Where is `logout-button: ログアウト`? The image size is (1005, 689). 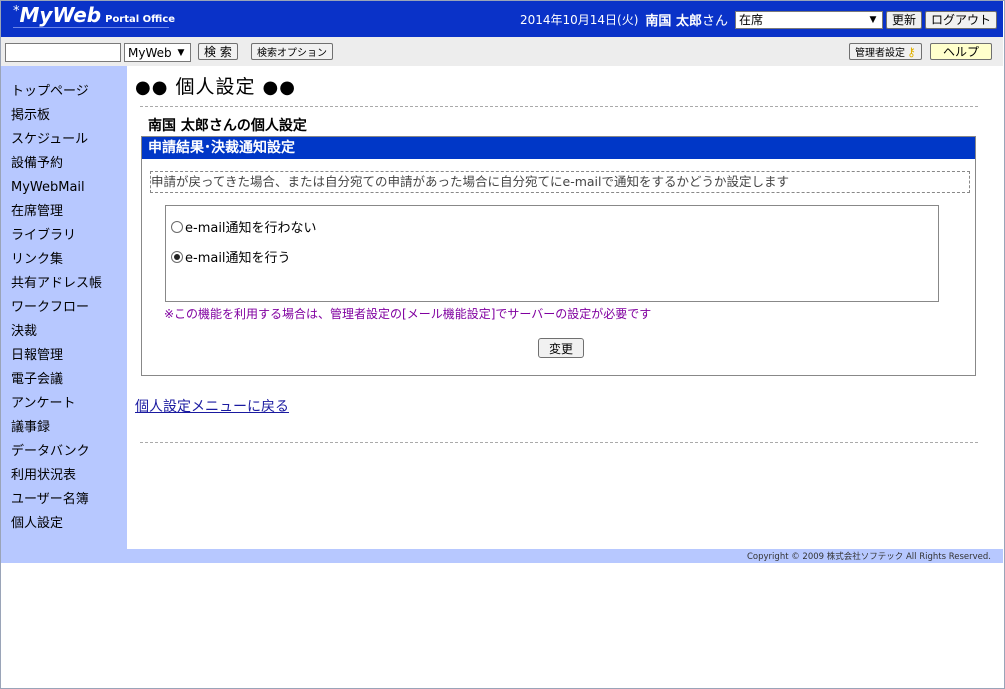 logout-button: ログアウト is located at coordinates (960, 19).